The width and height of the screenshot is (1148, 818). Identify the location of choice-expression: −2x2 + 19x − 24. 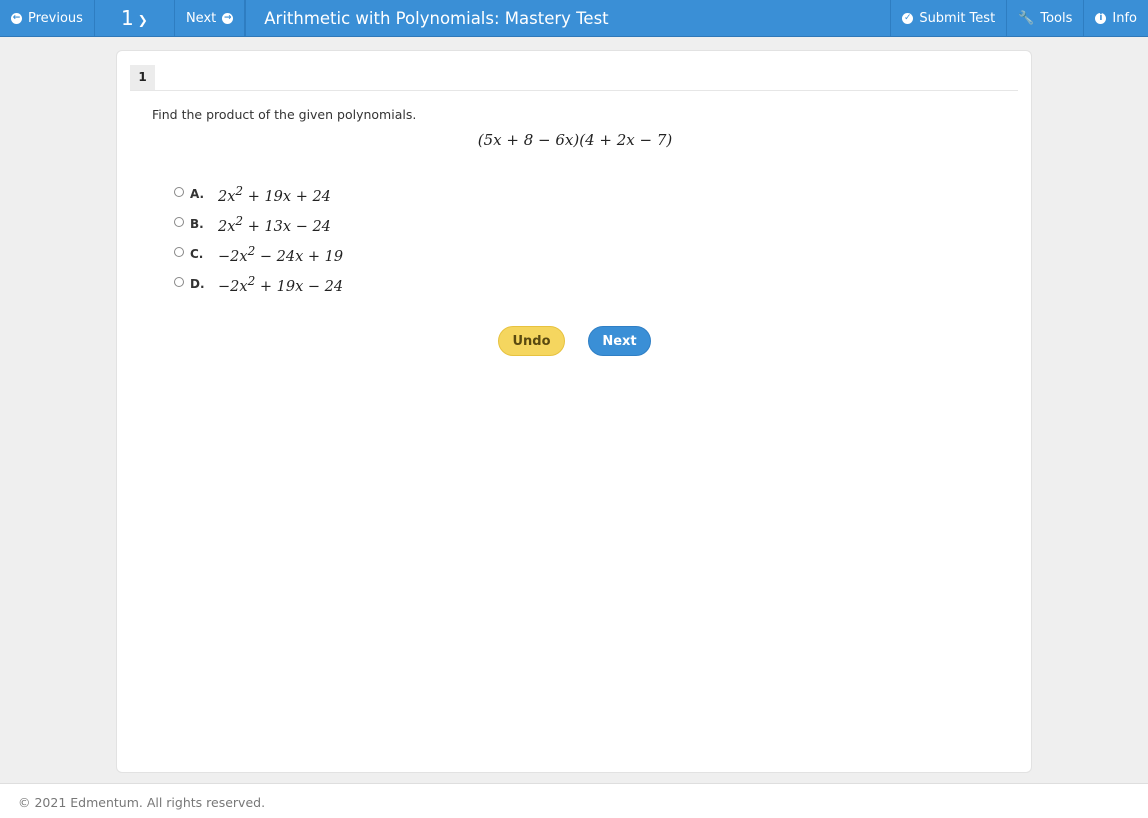
(280, 284).